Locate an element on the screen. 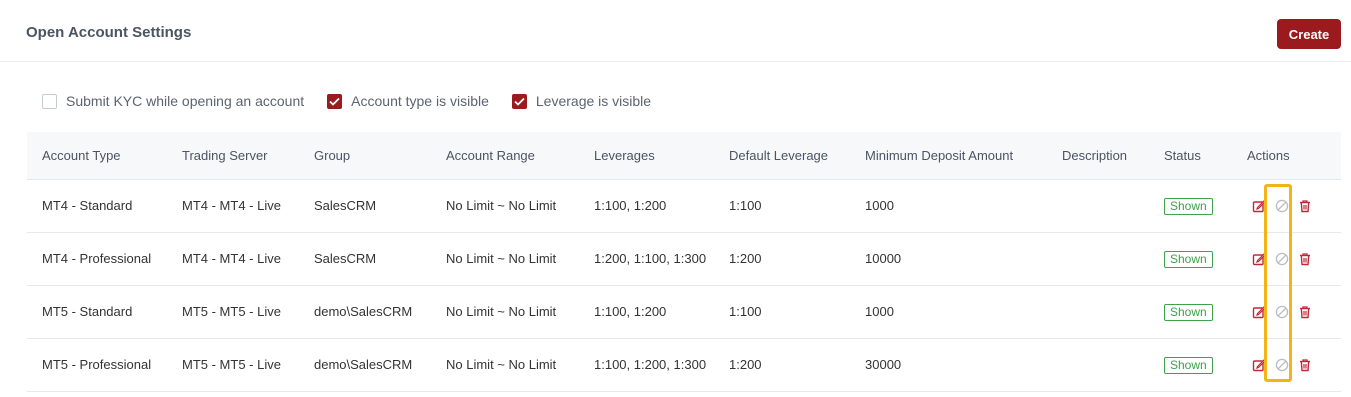 Image resolution: width=1351 pixels, height=397 pixels. header-trading-server: Trading Server is located at coordinates (233, 156).